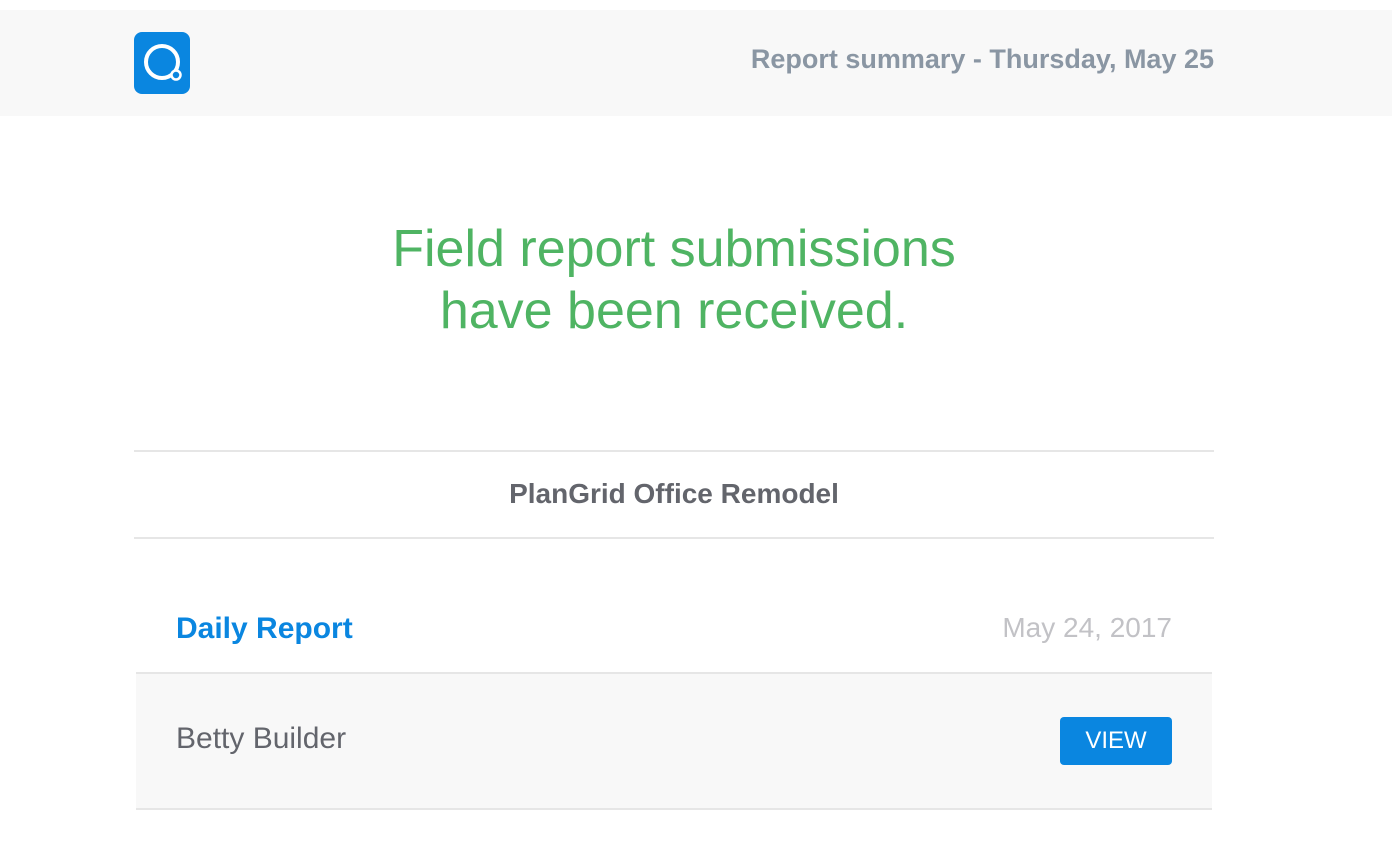 Image resolution: width=1392 pixels, height=862 pixels. What do you see at coordinates (261, 738) in the screenshot?
I see `submitter-name: Betty Builder` at bounding box center [261, 738].